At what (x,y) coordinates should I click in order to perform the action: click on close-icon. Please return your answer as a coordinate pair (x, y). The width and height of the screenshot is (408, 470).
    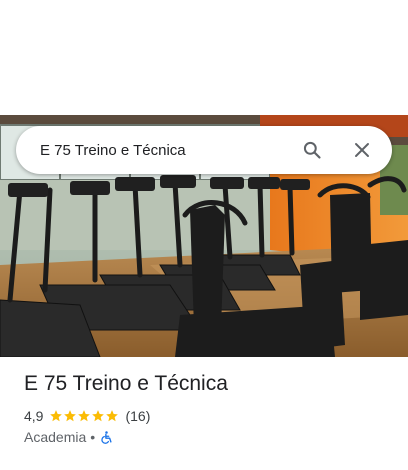
    Looking at the image, I should click on (362, 150).